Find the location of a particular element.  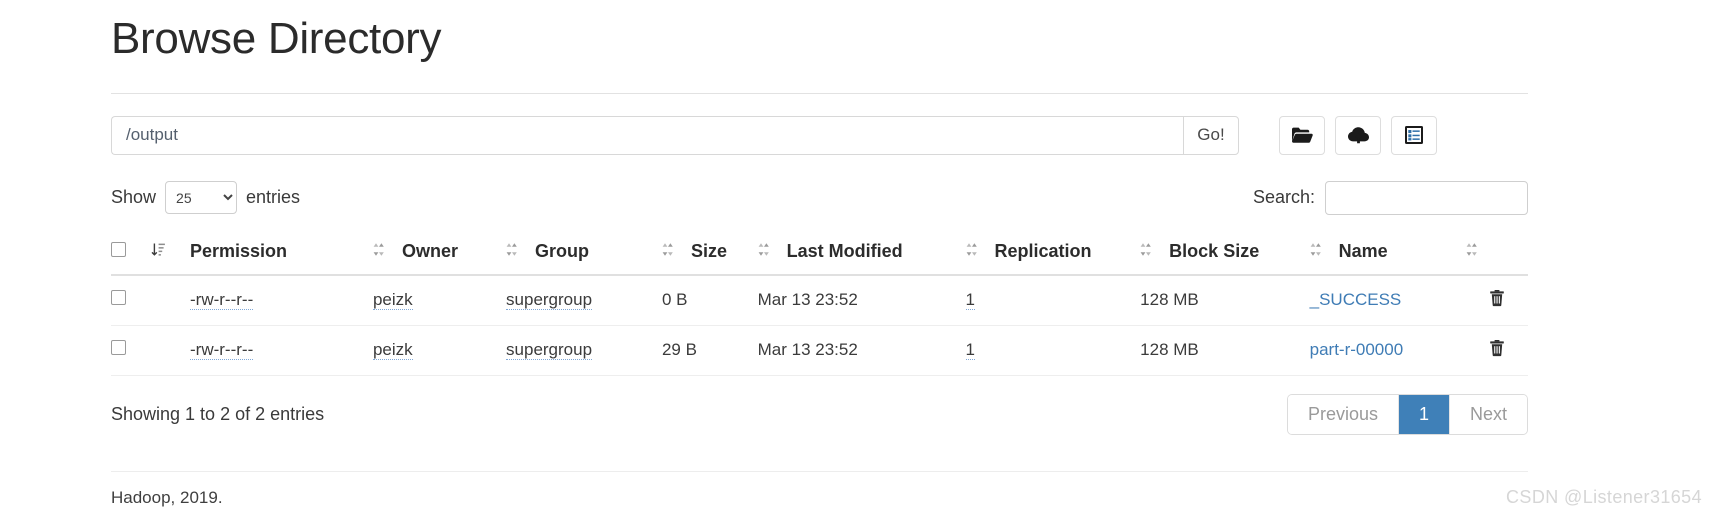

search-group: Search: is located at coordinates (1390, 197).